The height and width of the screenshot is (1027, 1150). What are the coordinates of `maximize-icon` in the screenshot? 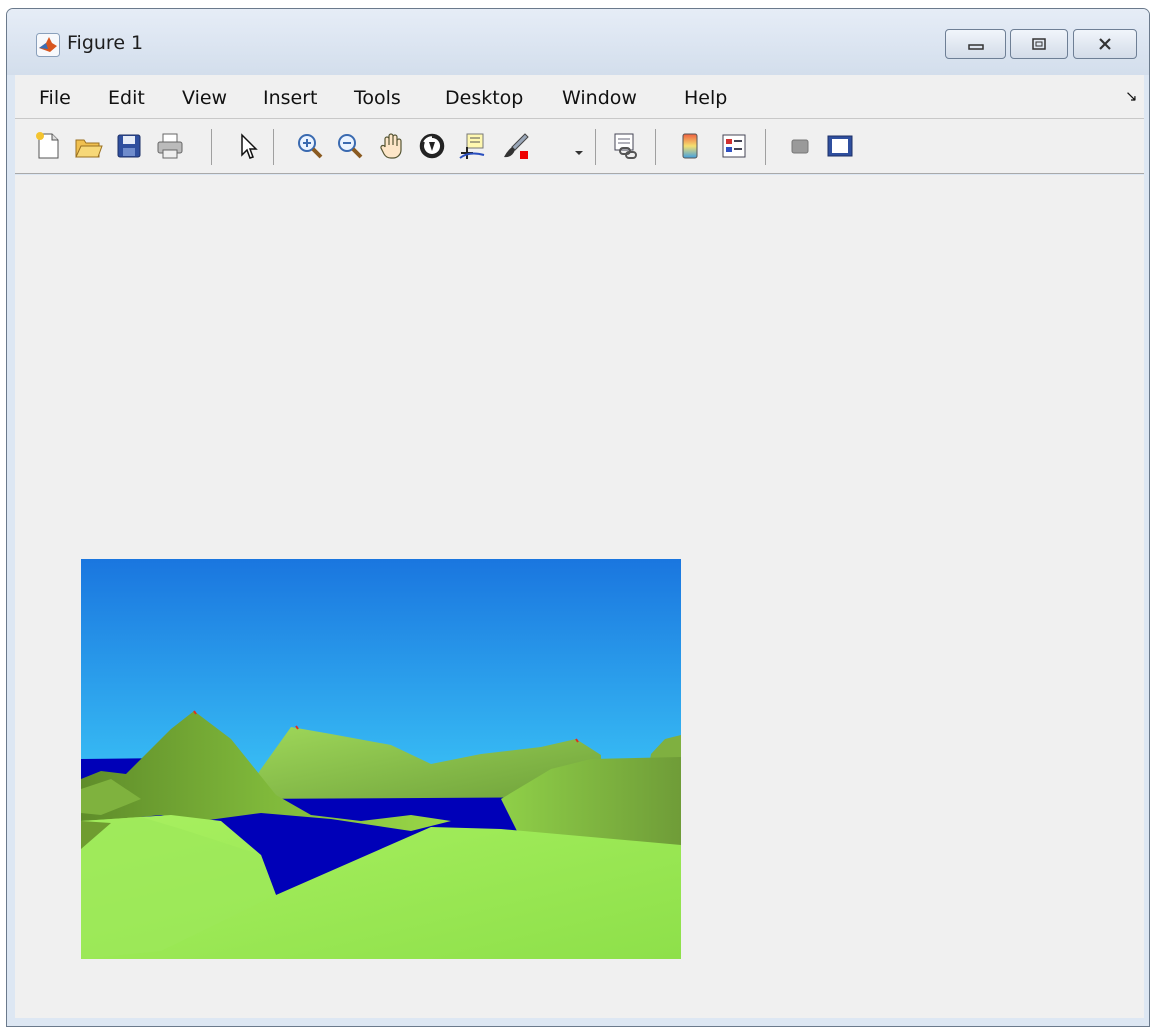 It's located at (1039, 44).